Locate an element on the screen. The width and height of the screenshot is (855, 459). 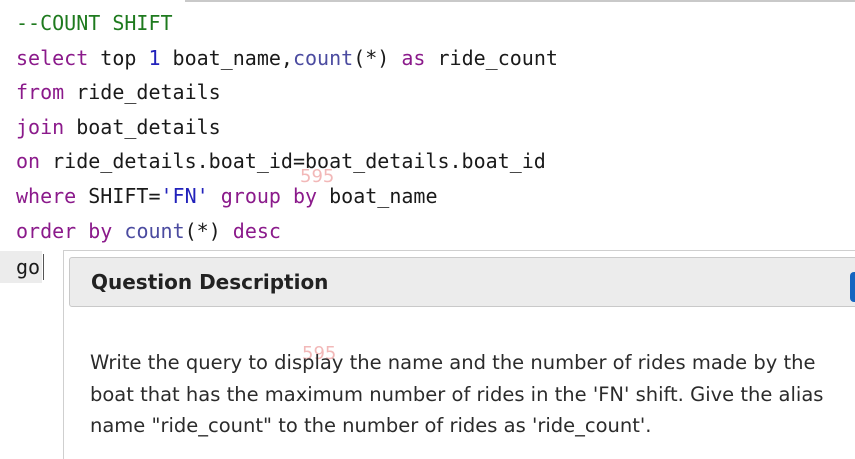
code-token: boat_details is located at coordinates (142, 127).